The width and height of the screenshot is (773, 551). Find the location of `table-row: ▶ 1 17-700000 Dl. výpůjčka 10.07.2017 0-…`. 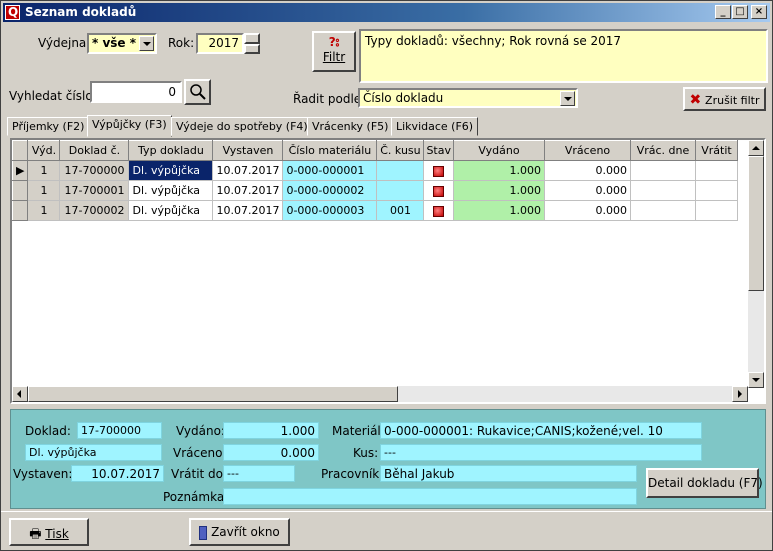

table-row: ▶ 1 17-700000 Dl. výpůjčka 10.07.2017 0-… is located at coordinates (375, 170).